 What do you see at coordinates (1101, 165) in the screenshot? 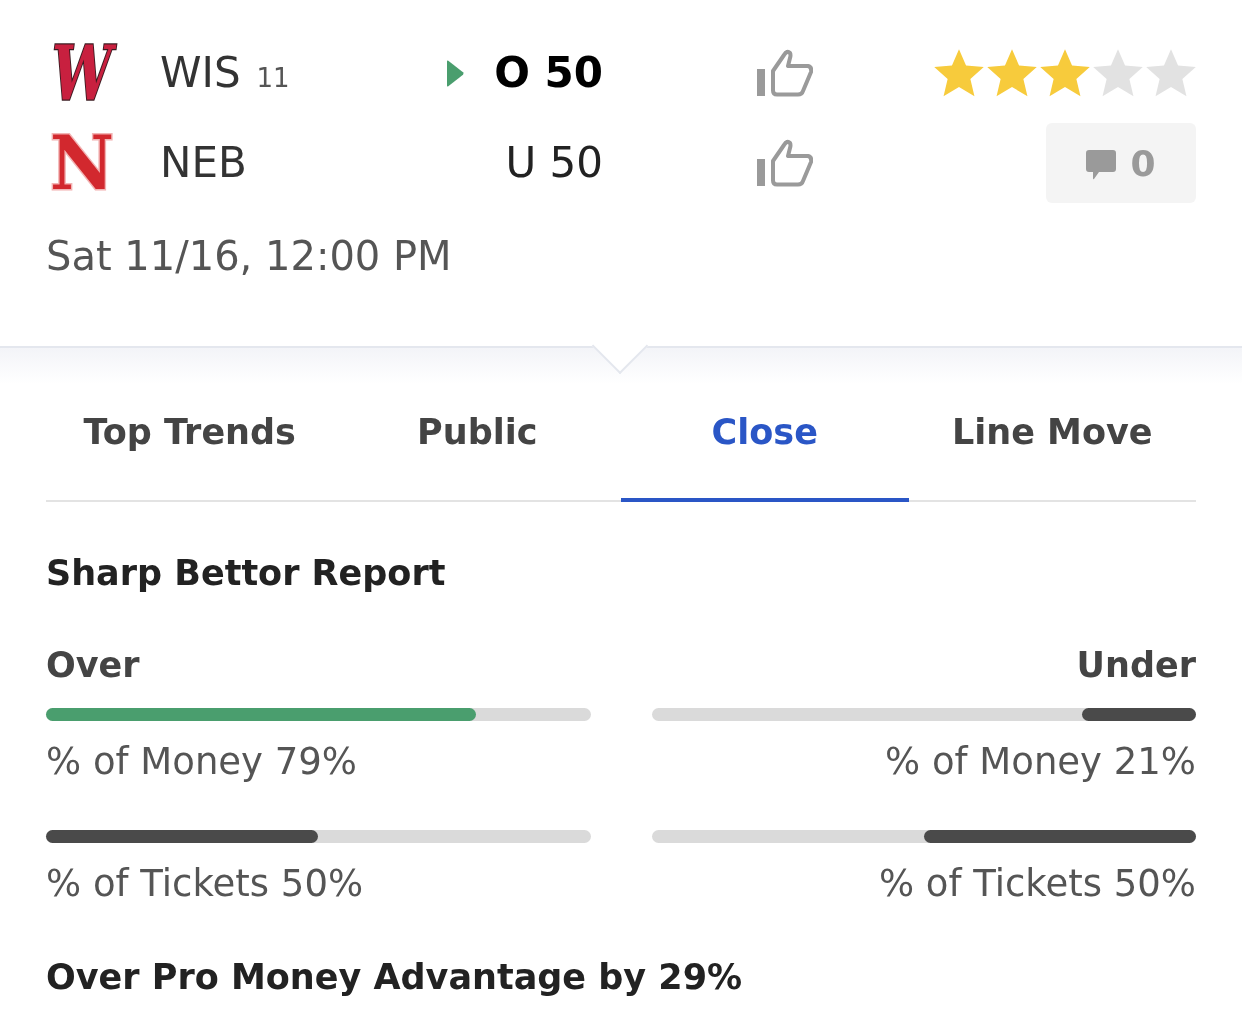
I see `speech-bubble-icon` at bounding box center [1101, 165].